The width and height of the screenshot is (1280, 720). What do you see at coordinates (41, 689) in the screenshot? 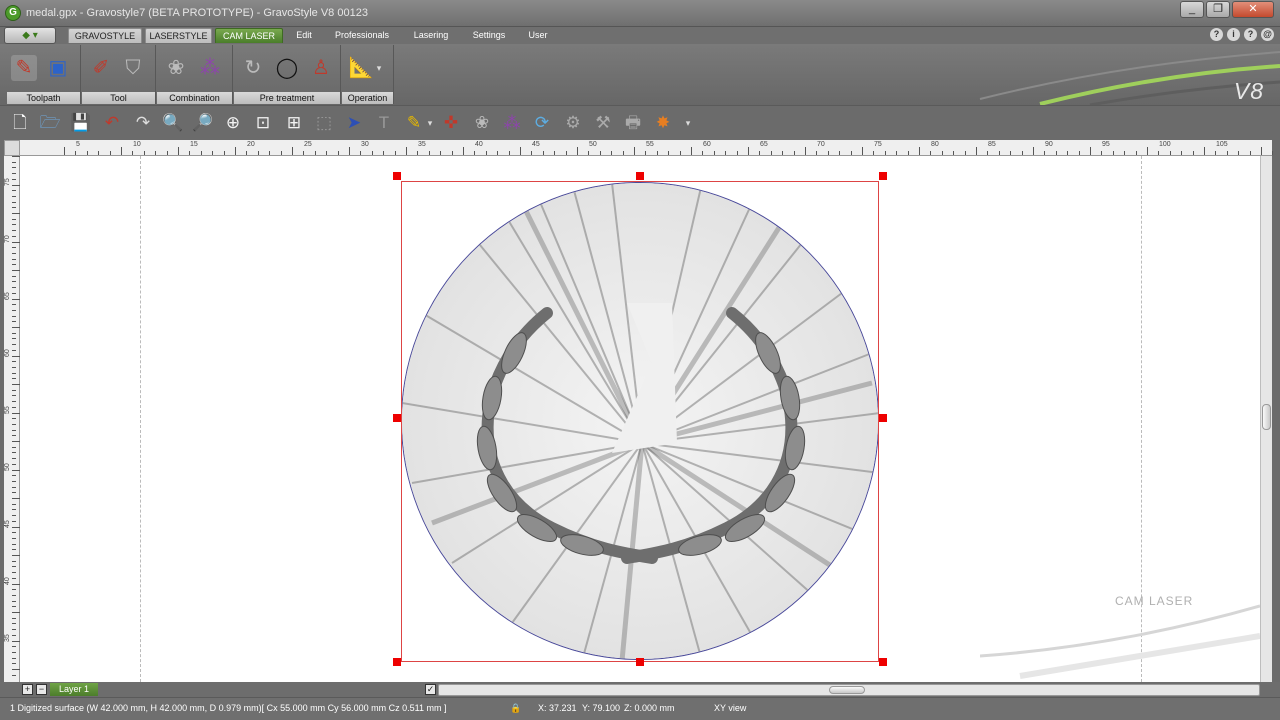
I see `remove-layer-button: −` at bounding box center [41, 689].